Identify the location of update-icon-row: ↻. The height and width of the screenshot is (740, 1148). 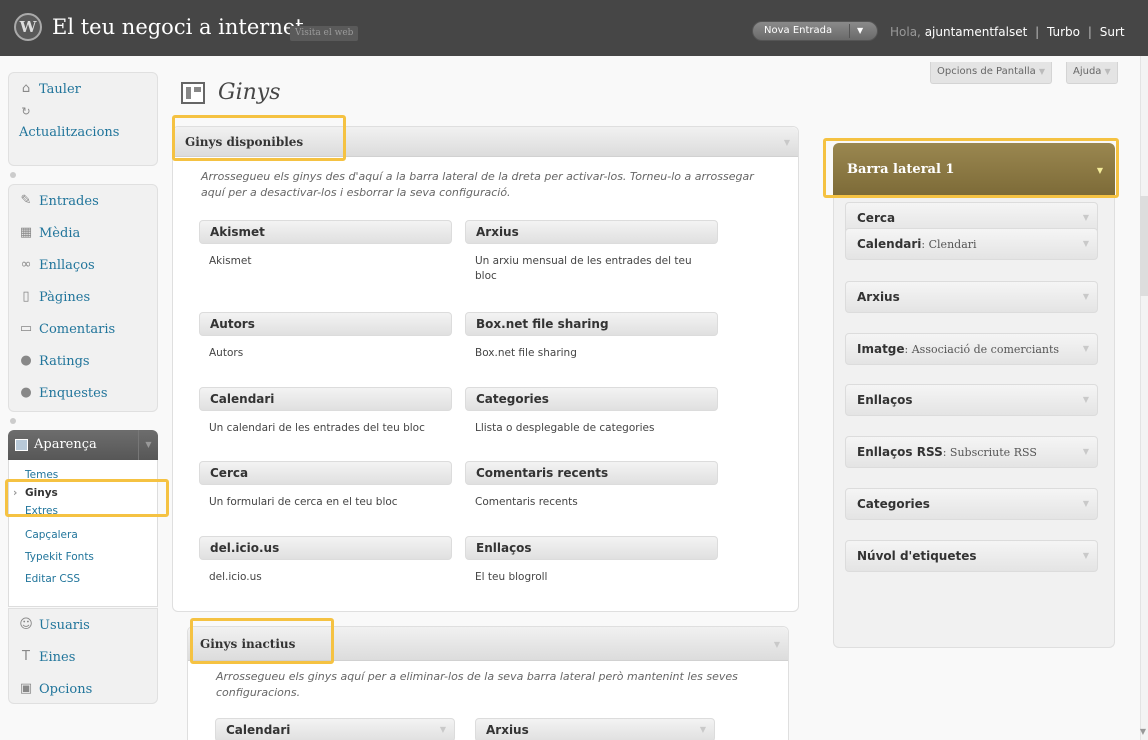
(83, 111).